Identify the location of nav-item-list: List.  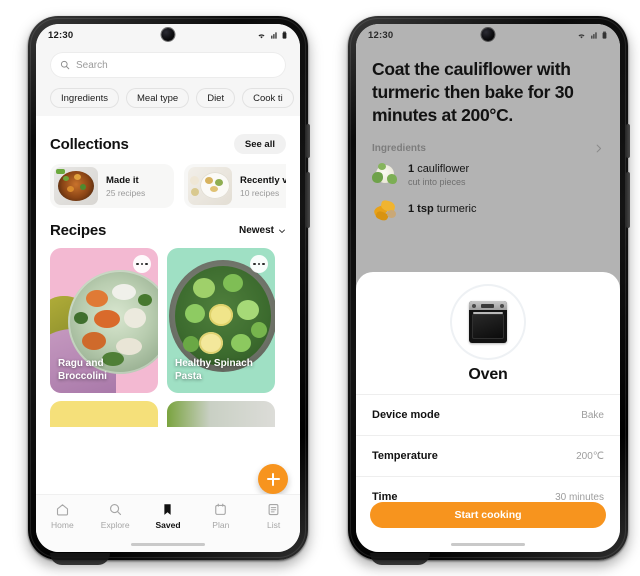
(273, 516).